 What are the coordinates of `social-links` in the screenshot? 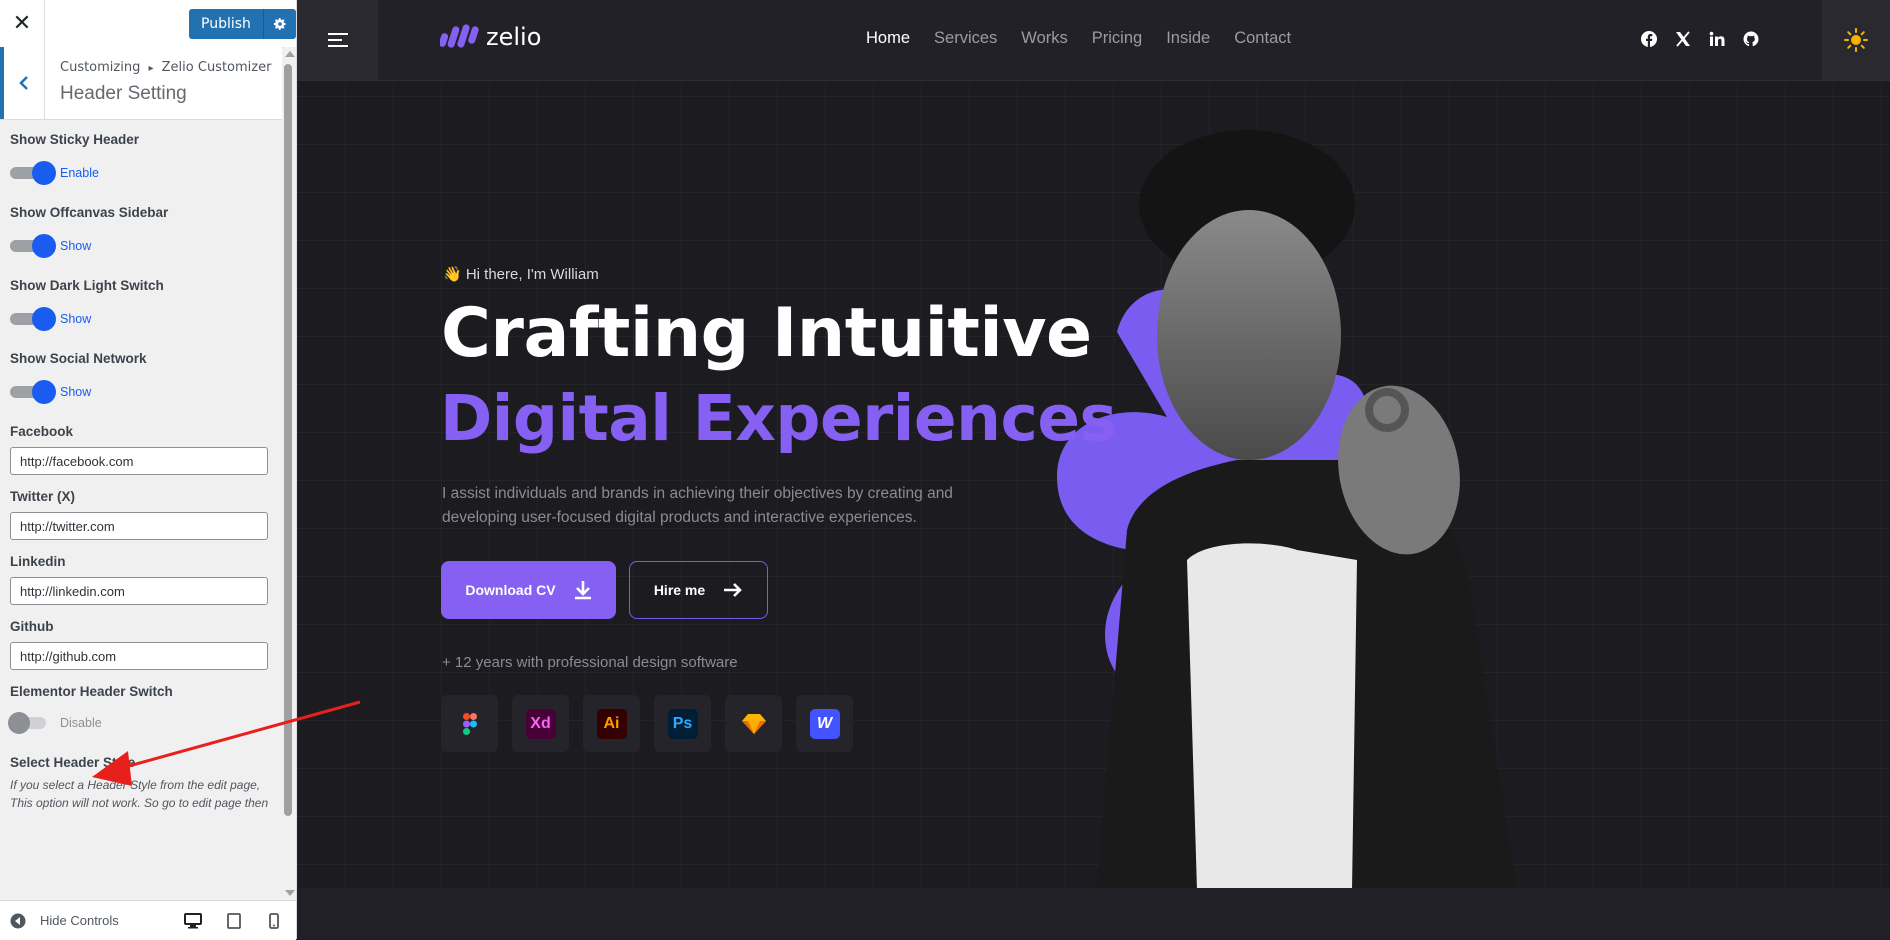 It's located at (1700, 39).